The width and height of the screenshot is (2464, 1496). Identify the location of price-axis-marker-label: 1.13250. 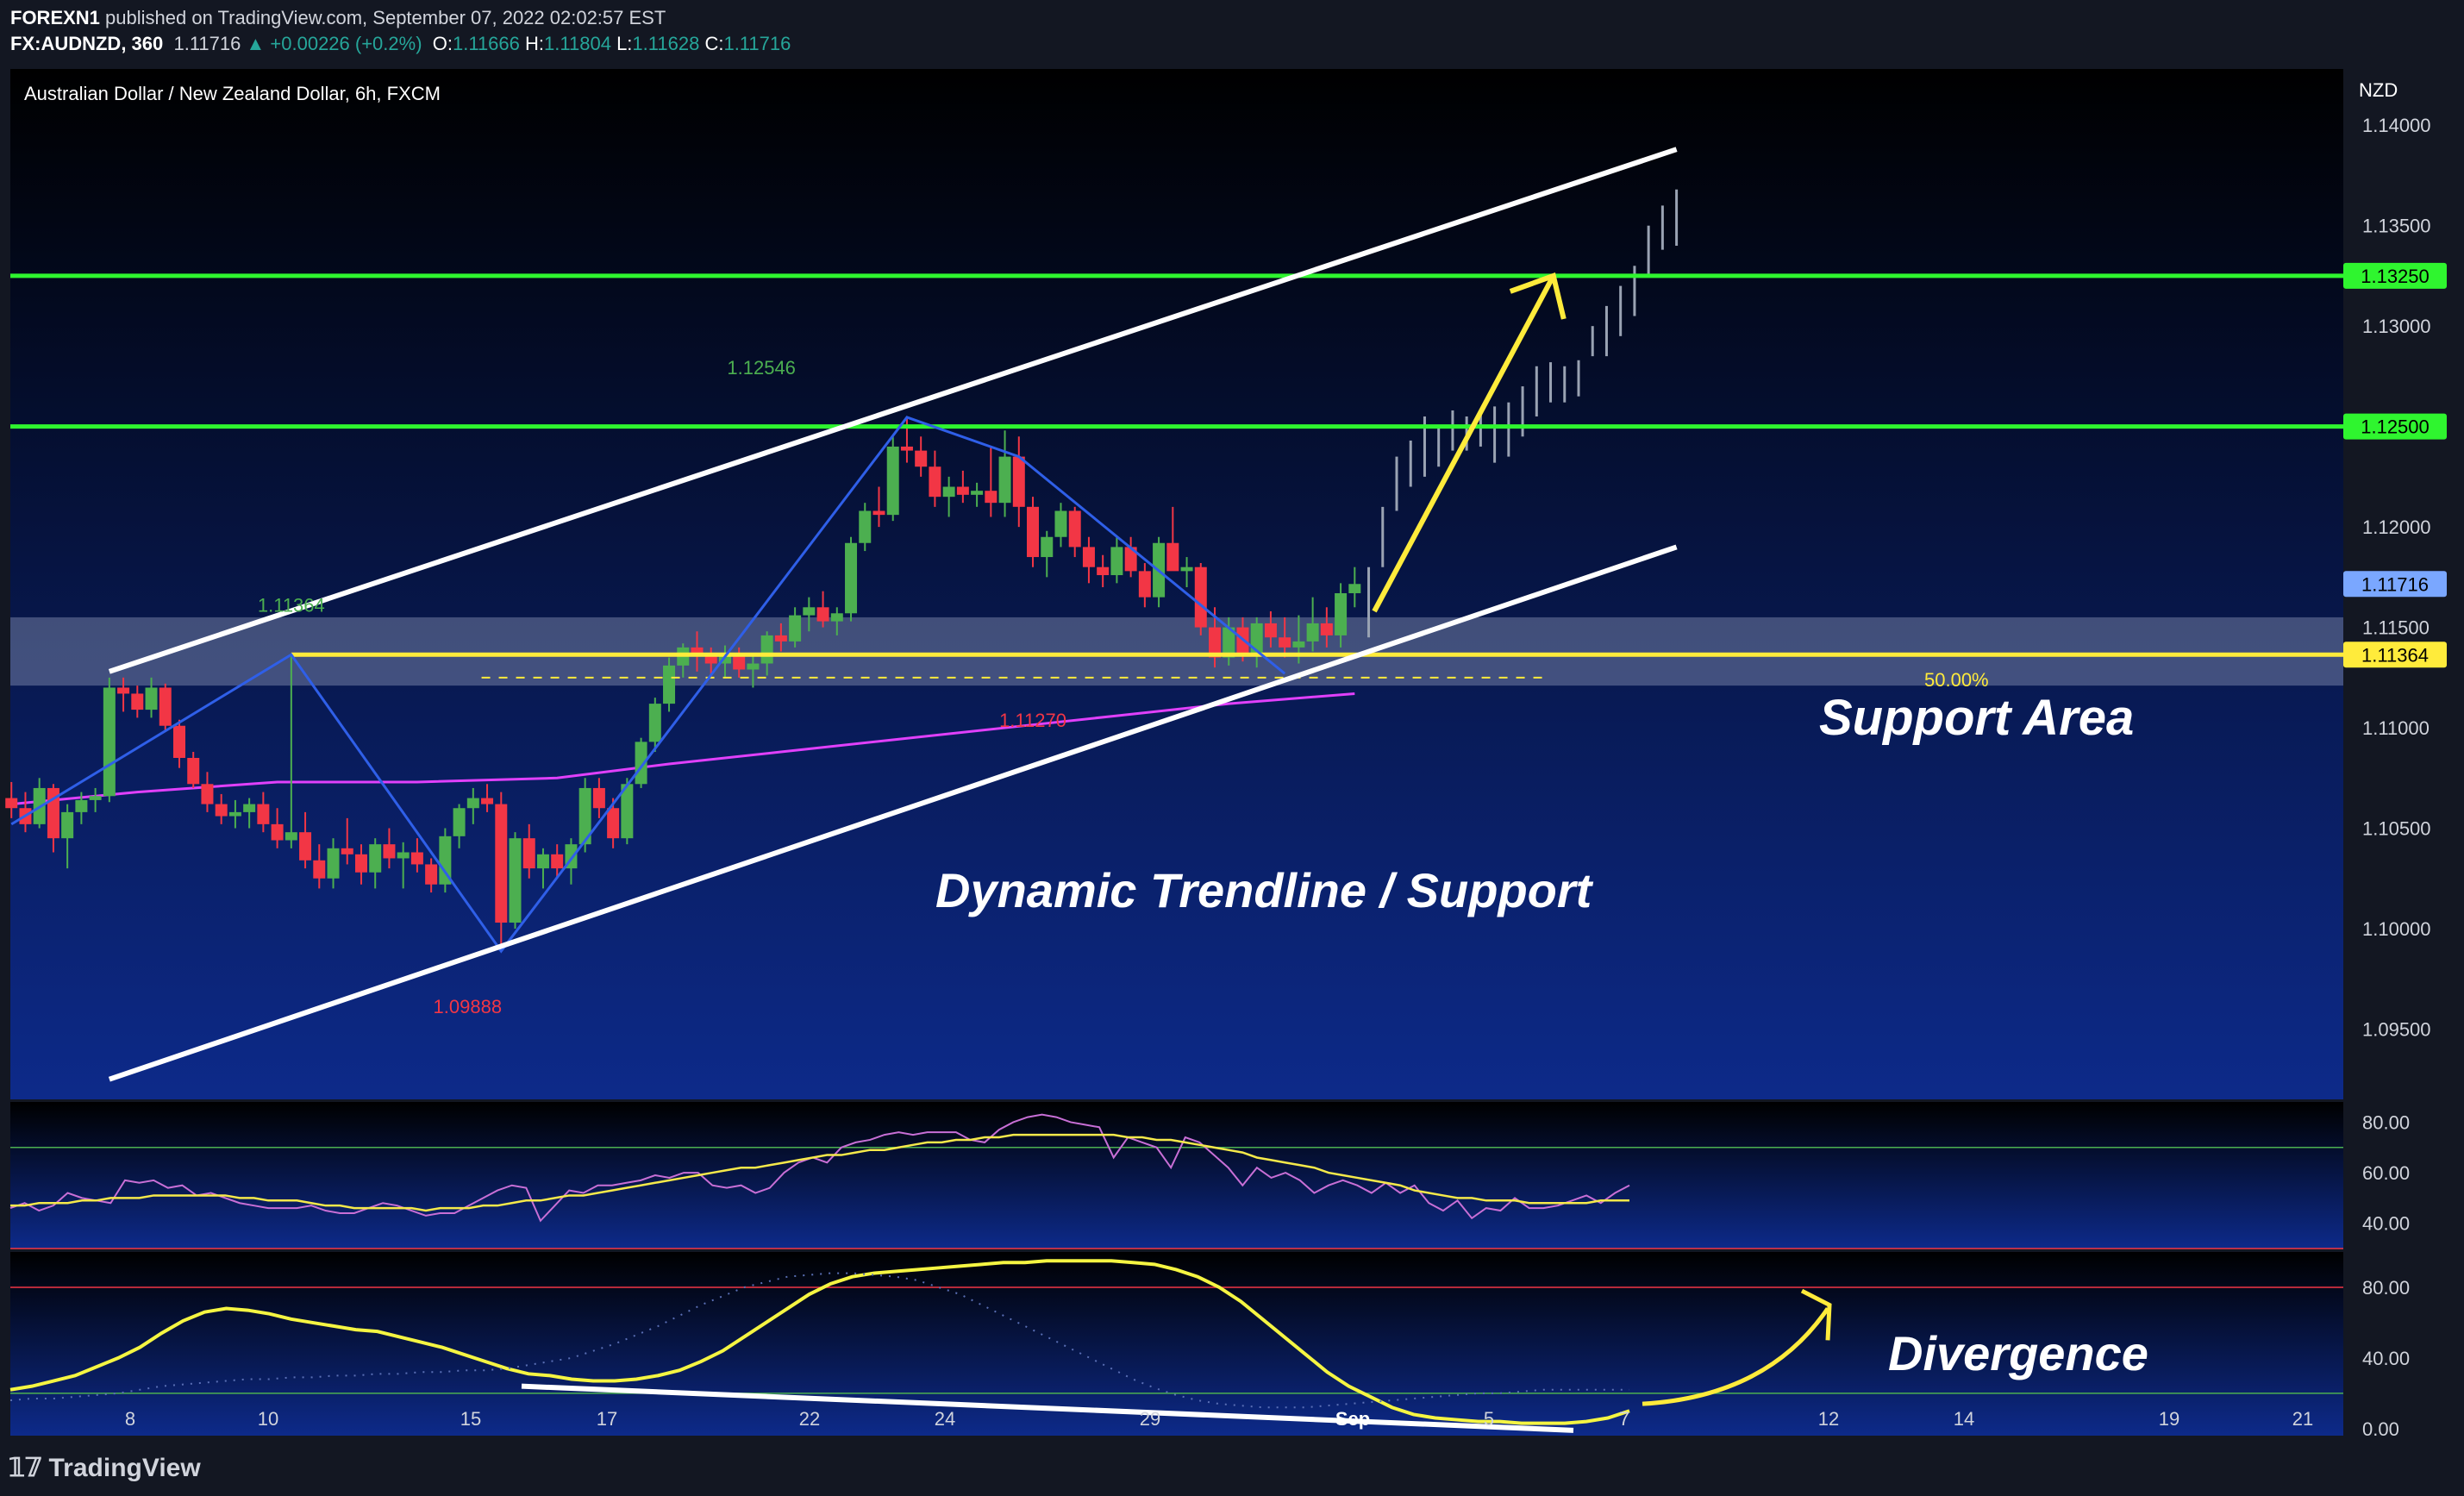
(2395, 276).